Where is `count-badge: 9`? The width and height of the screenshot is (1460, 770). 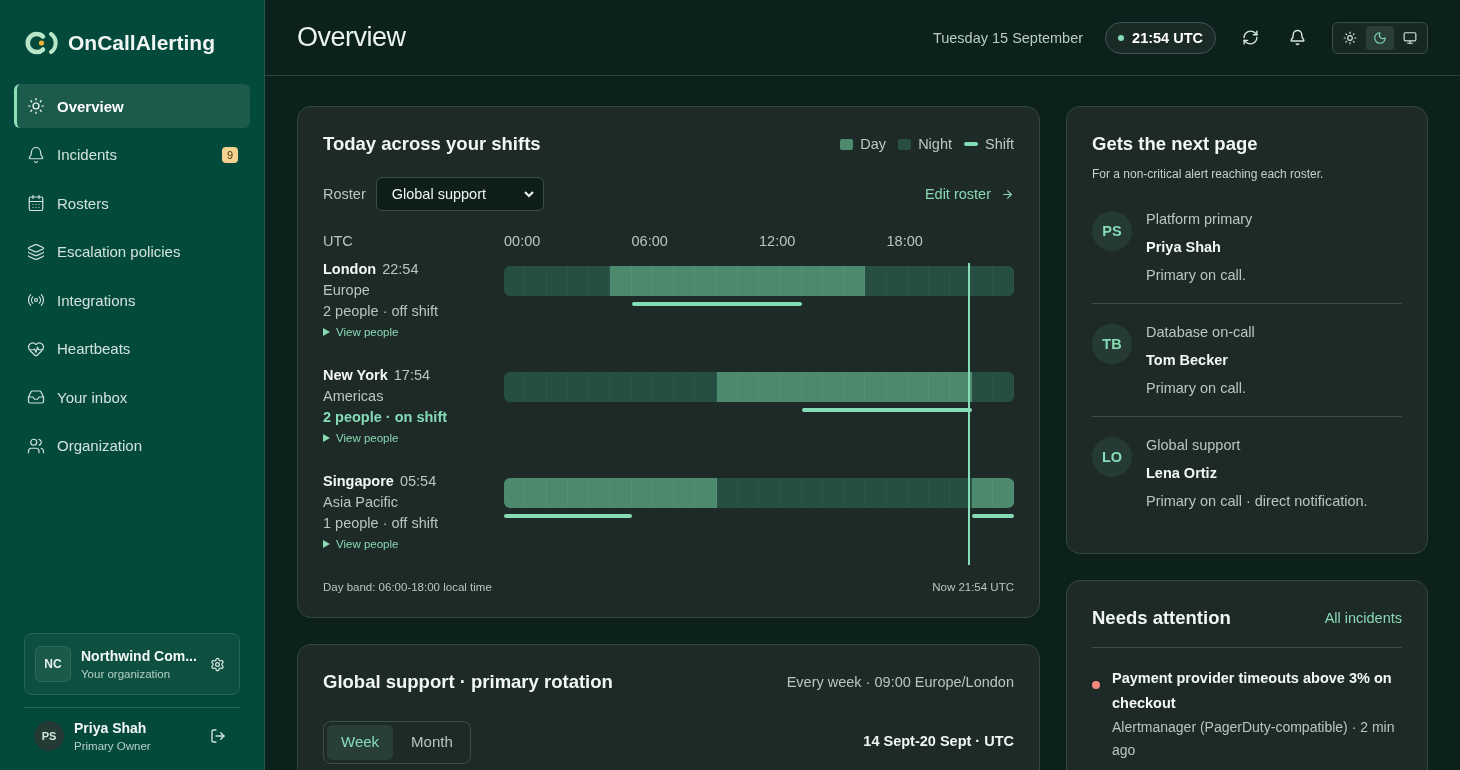 count-badge: 9 is located at coordinates (229, 154).